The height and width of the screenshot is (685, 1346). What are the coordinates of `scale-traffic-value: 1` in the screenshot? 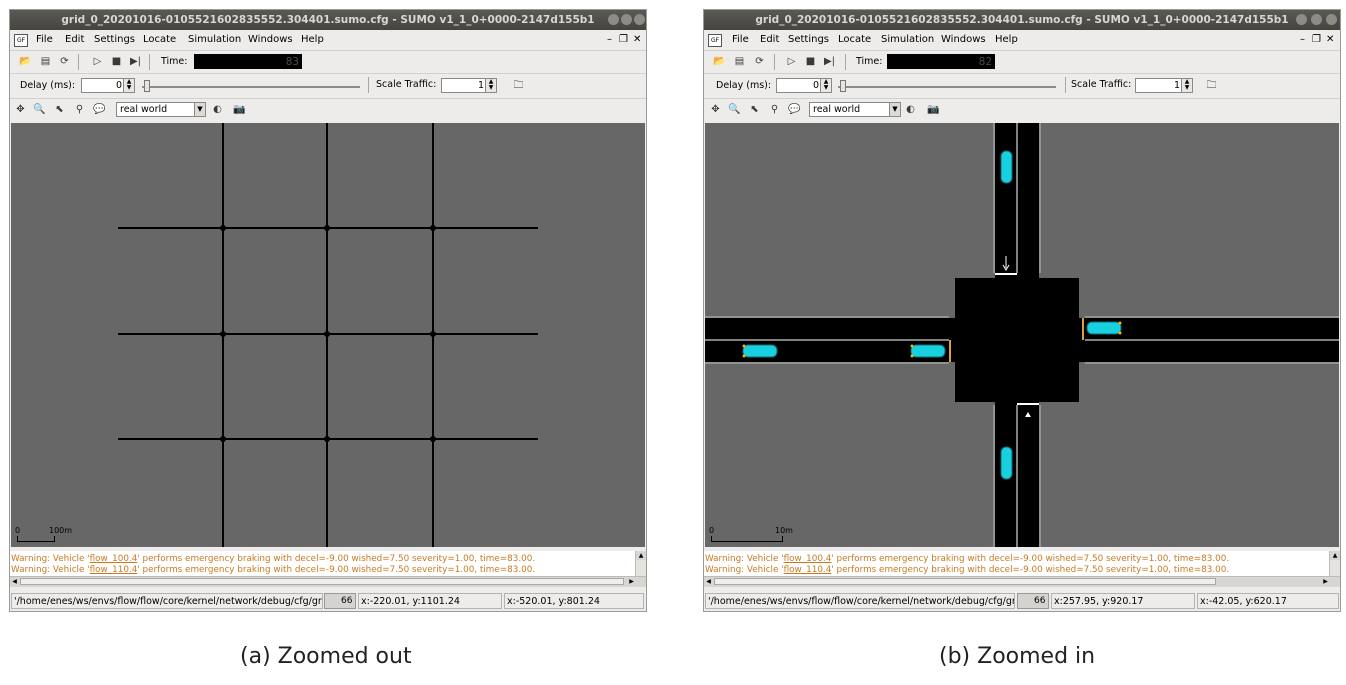 It's located at (480, 85).